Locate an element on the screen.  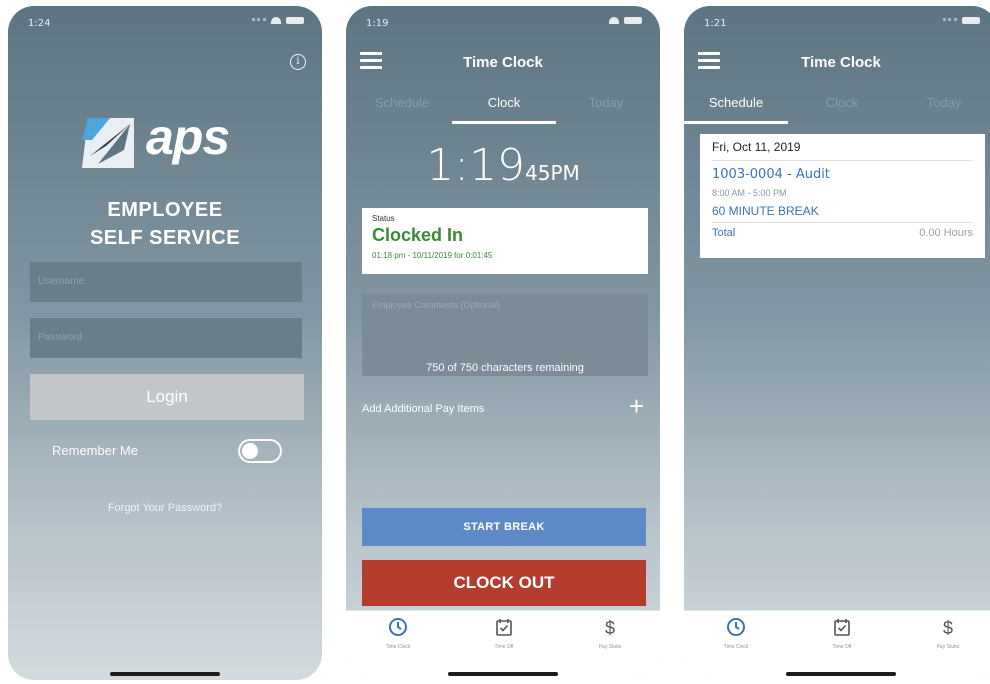
schedule-date: Fri, Oct 11, 2019 is located at coordinates (842, 150).